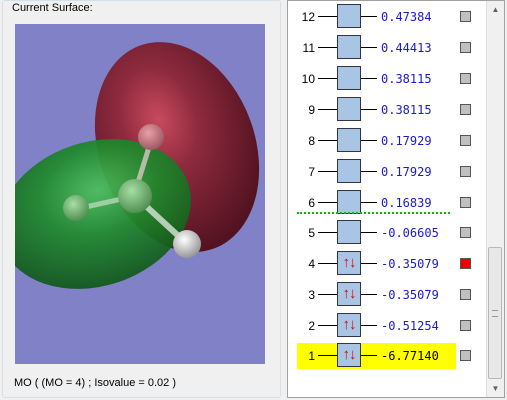 The height and width of the screenshot is (400, 507). I want to click on mo-row: 5 -0.06605, so click(388, 233).